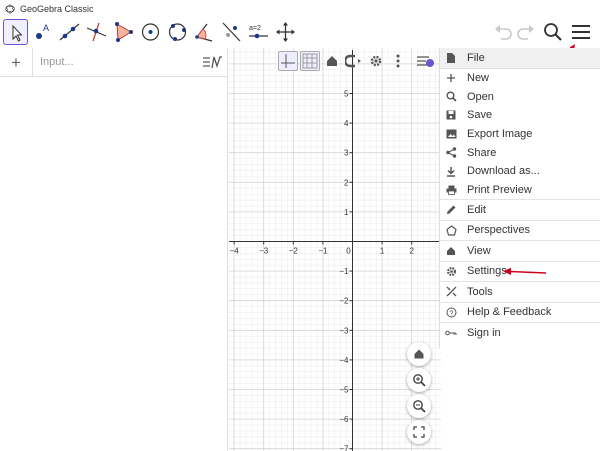 The width and height of the screenshot is (600, 451). Describe the element at coordinates (346, 212) in the screenshot. I see `y-tick-label: 1` at that location.